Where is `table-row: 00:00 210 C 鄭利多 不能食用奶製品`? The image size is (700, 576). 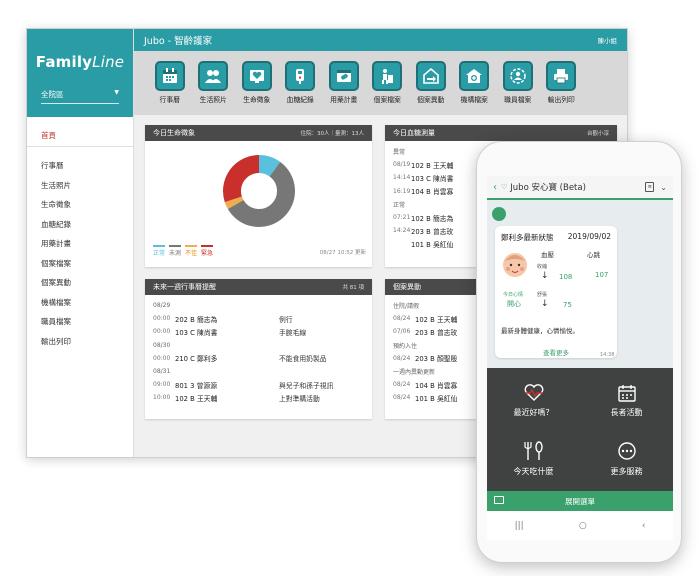 table-row: 00:00 210 C 鄭利多 不能食用奶製品 is located at coordinates (258, 358).